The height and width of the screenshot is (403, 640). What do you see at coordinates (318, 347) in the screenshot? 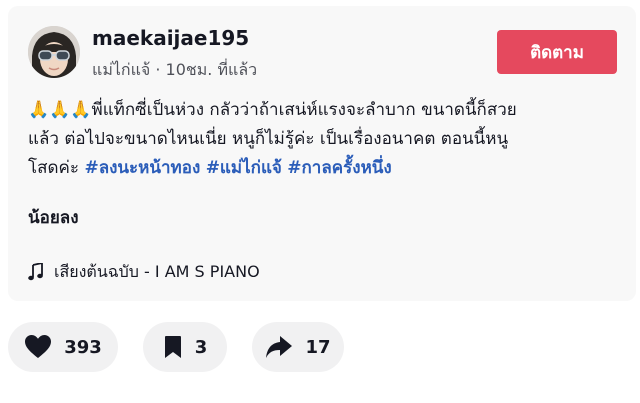
I see `share-count: 17` at bounding box center [318, 347].